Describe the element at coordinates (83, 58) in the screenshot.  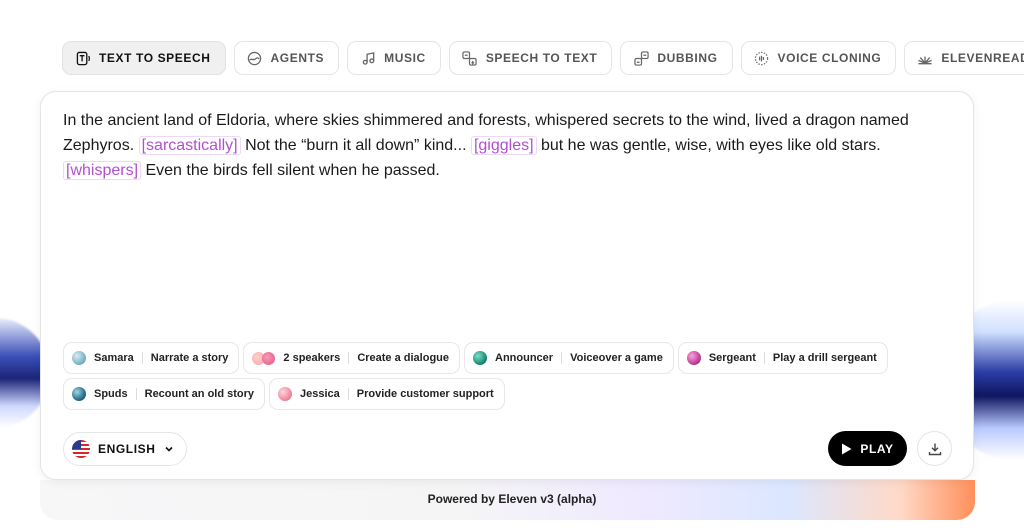
I see `text-to-speech-icon` at that location.